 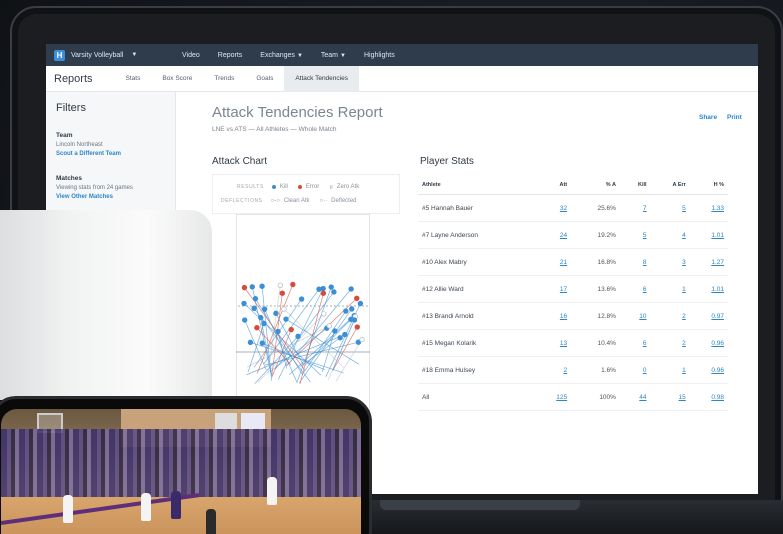 What do you see at coordinates (635, 370) in the screenshot?
I see `kill-cell: 0` at bounding box center [635, 370].